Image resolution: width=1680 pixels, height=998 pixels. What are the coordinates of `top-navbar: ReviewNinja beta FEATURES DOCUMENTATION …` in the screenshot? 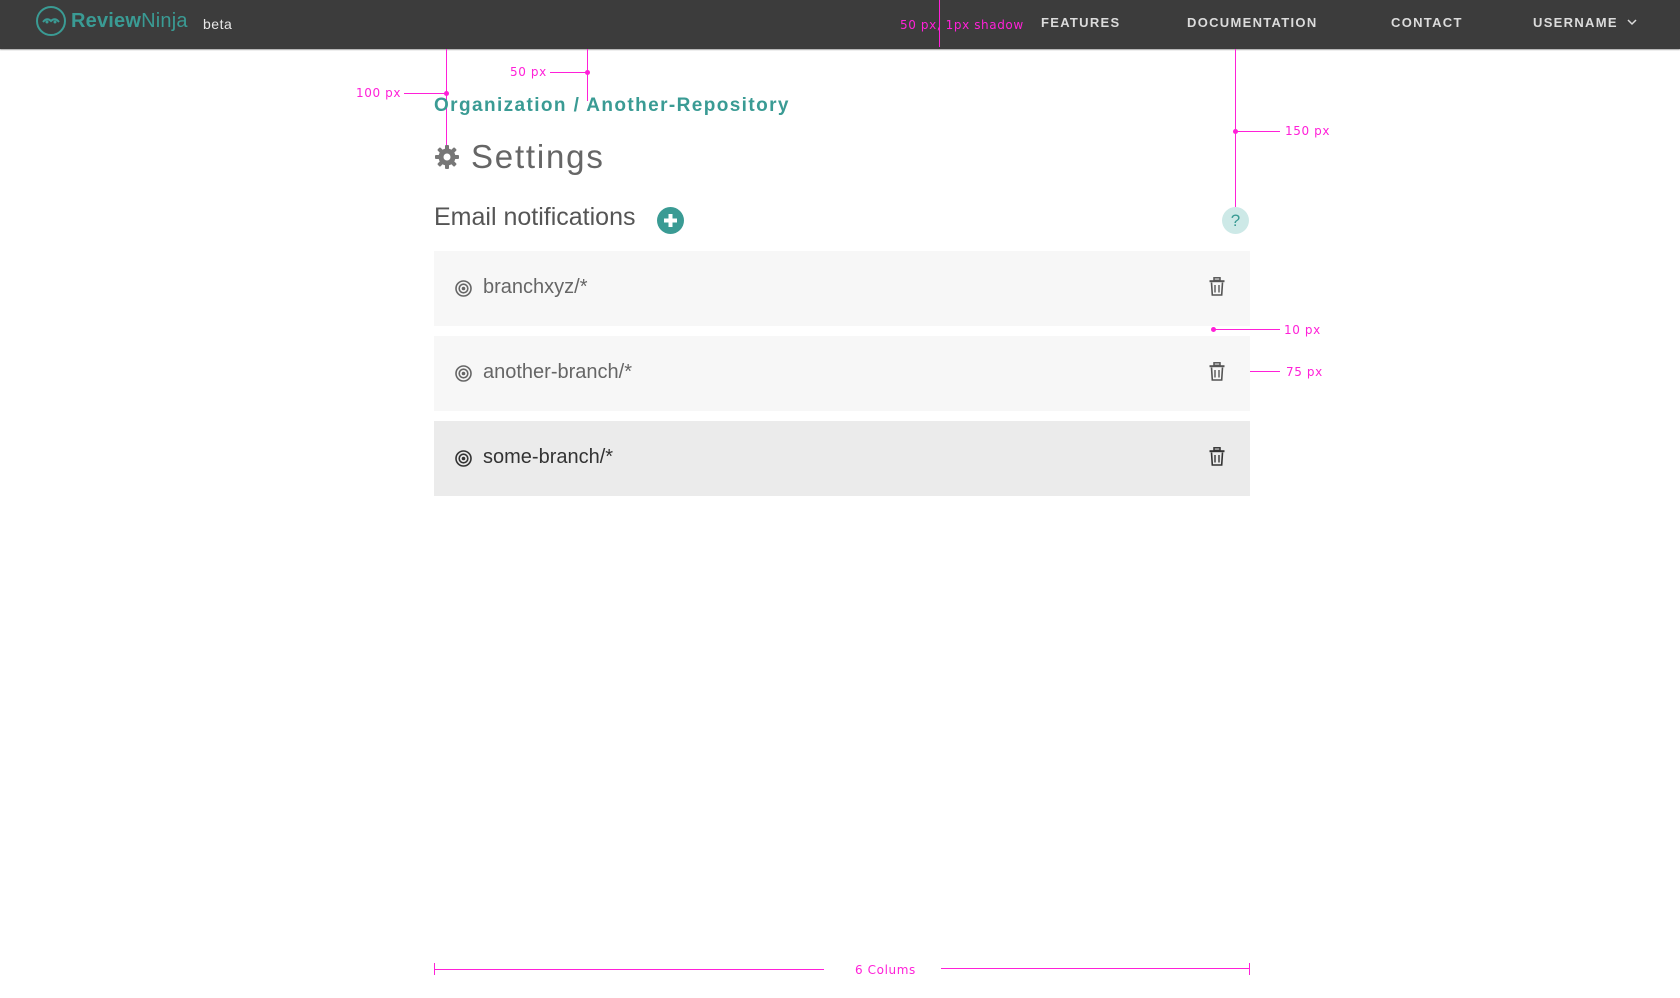 It's located at (840, 24).